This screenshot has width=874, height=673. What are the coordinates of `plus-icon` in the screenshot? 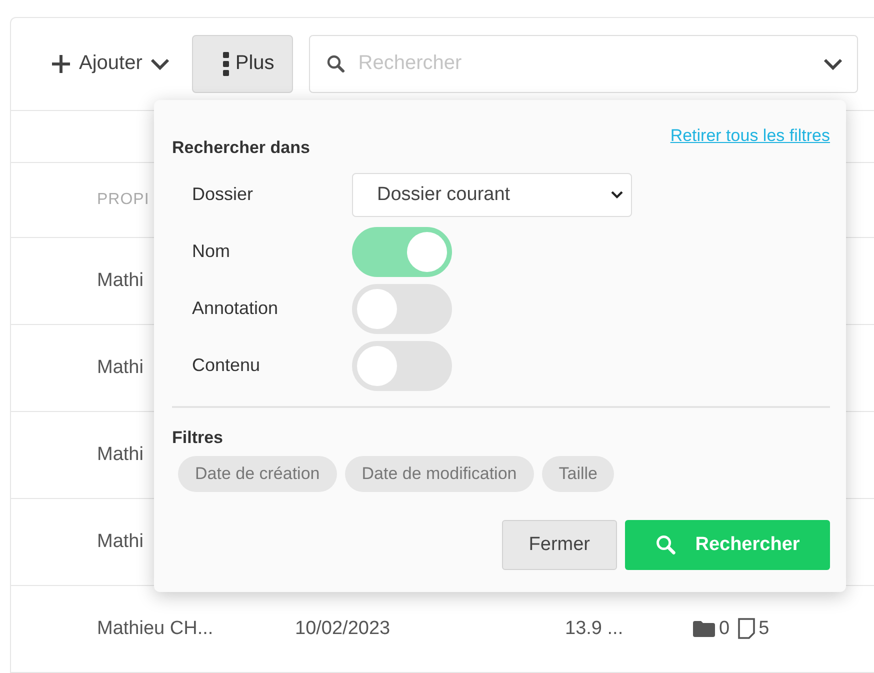 It's located at (61, 64).